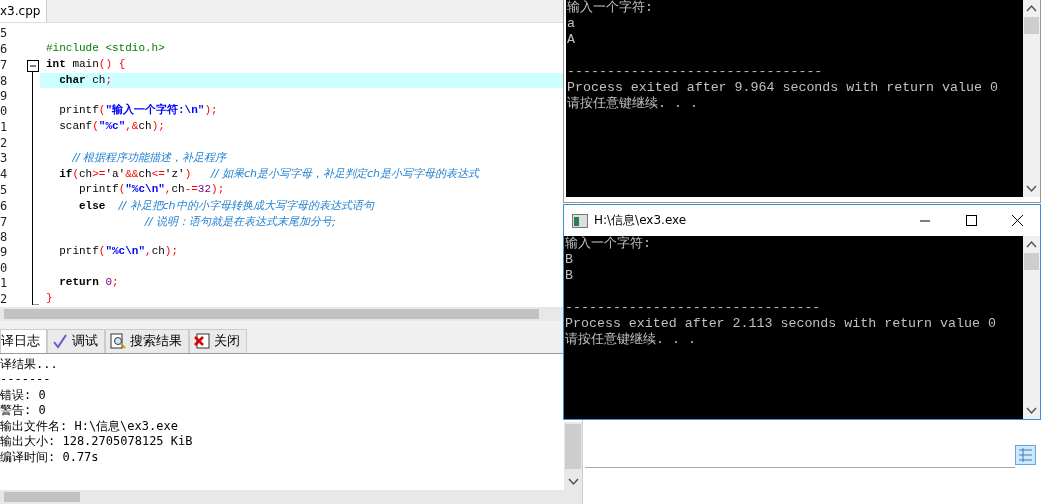 The image size is (1041, 504). What do you see at coordinates (168, 188) in the screenshot?
I see `code-token: ,` at bounding box center [168, 188].